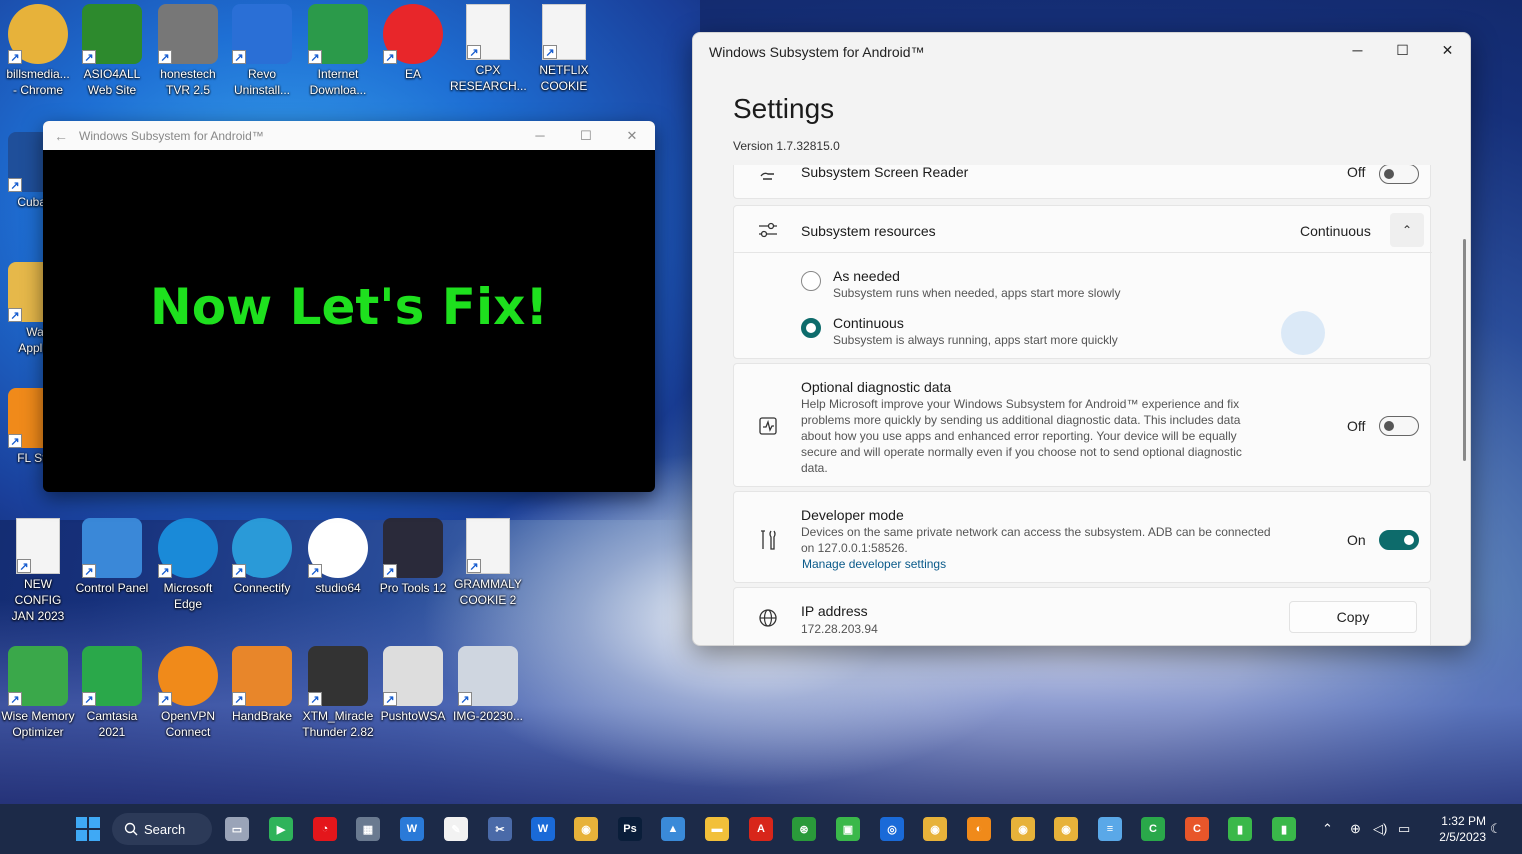  What do you see at coordinates (349, 307) in the screenshot?
I see `overlay-text: Now Let's Fix!` at bounding box center [349, 307].